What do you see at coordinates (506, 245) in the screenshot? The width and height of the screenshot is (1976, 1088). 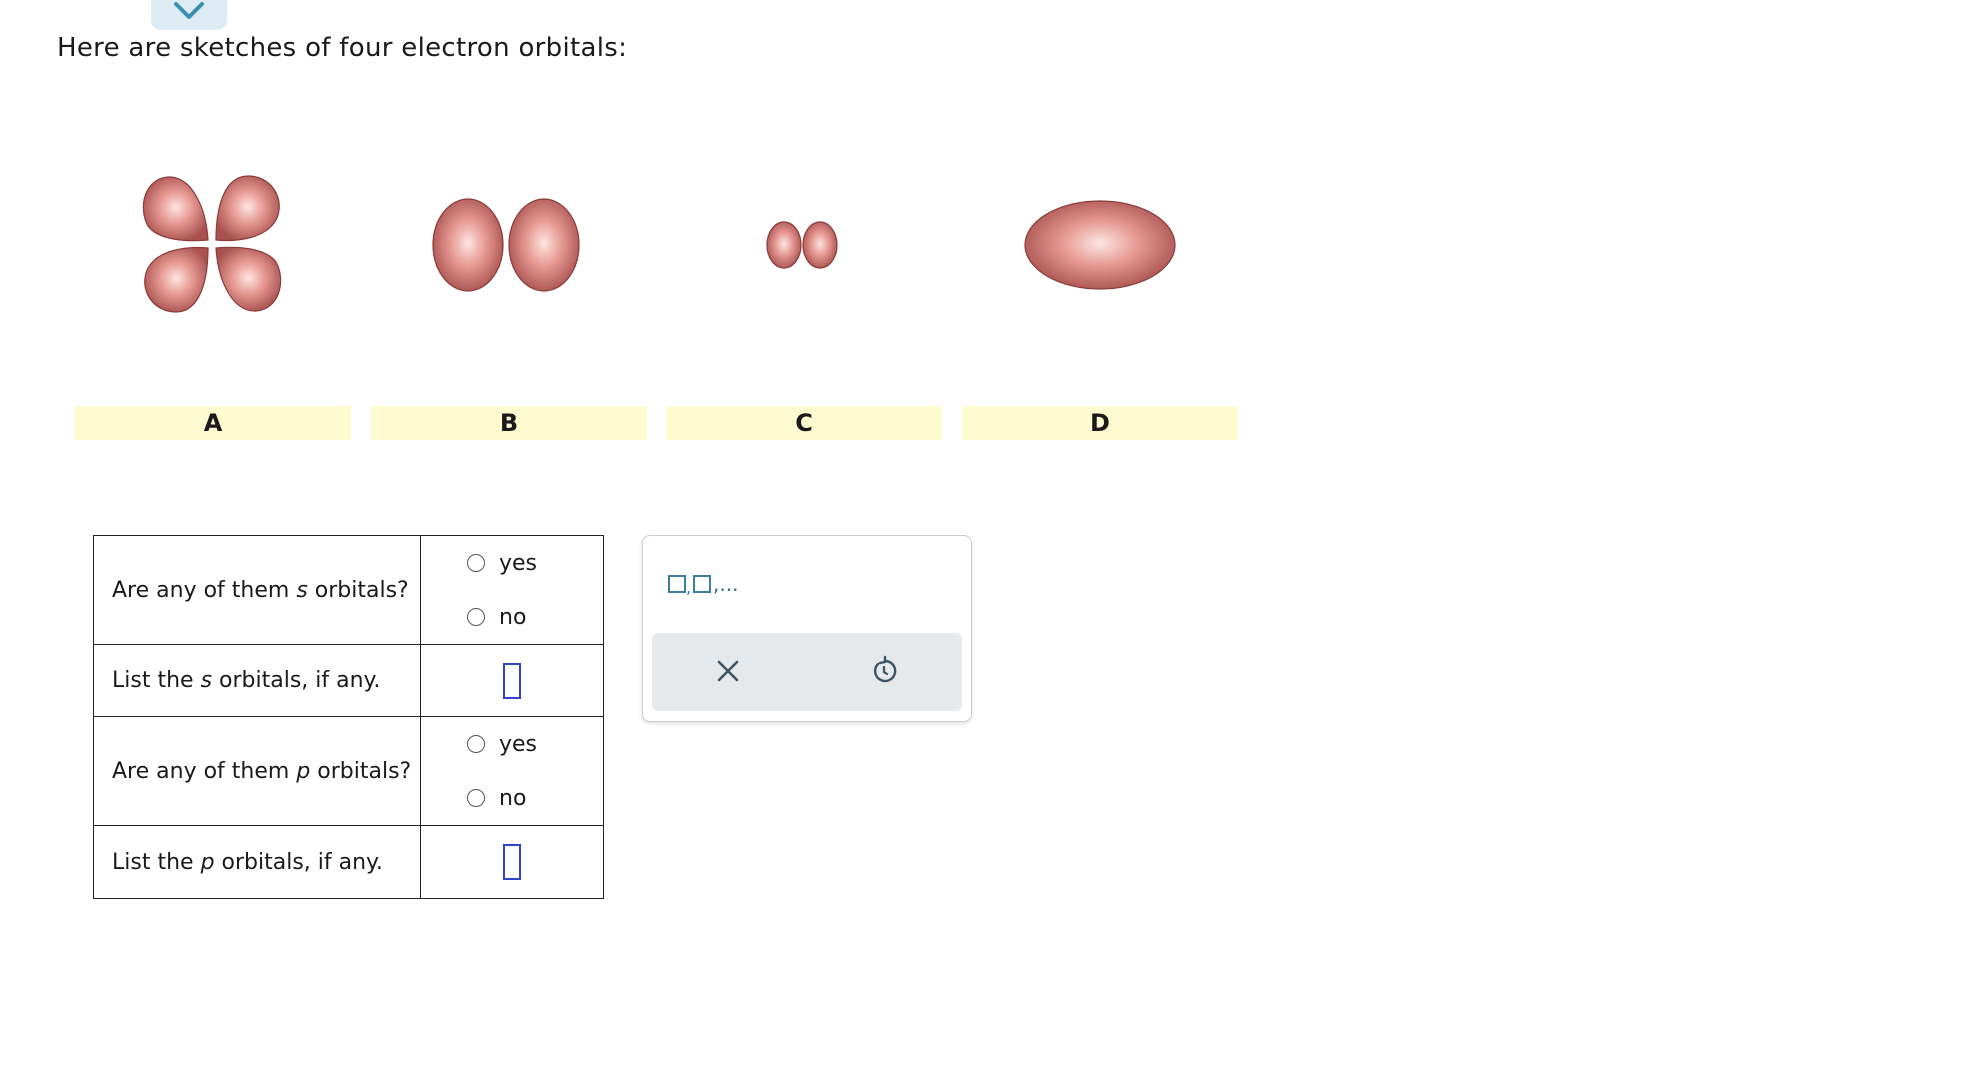 I see `orbital-b-image` at bounding box center [506, 245].